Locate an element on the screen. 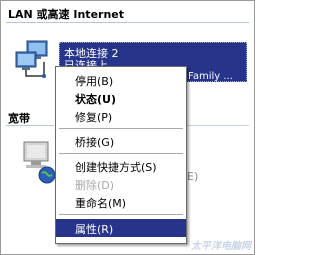 The image size is (320, 255). section-divider-lan is located at coordinates (127, 22).